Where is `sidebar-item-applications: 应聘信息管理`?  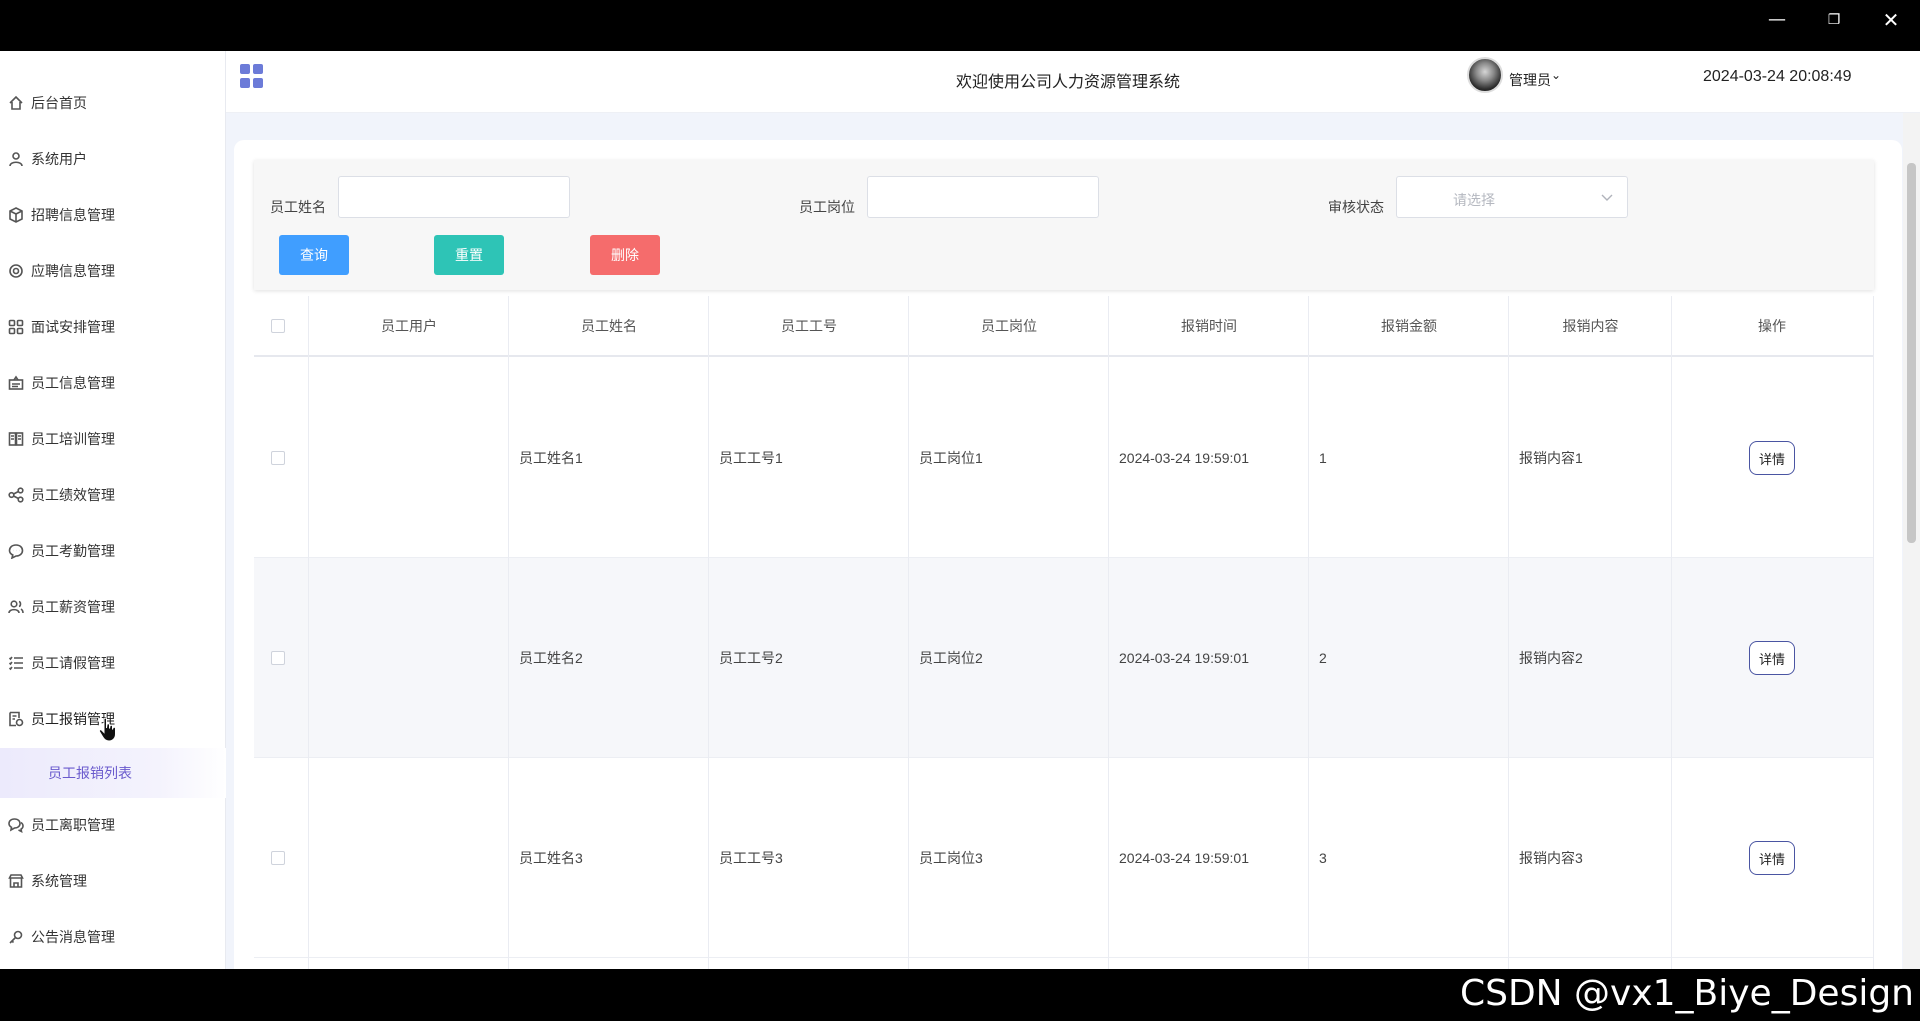
sidebar-item-applications: 应聘信息管理 is located at coordinates (113, 271).